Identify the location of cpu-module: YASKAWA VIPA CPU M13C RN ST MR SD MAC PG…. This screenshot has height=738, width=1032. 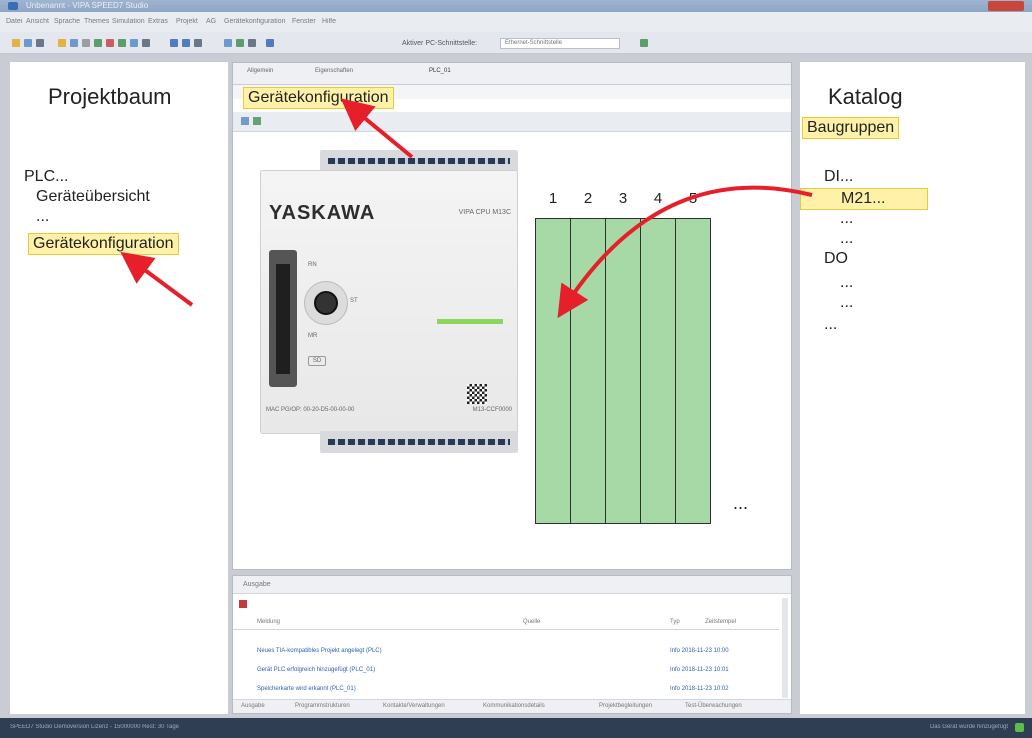
(389, 301).